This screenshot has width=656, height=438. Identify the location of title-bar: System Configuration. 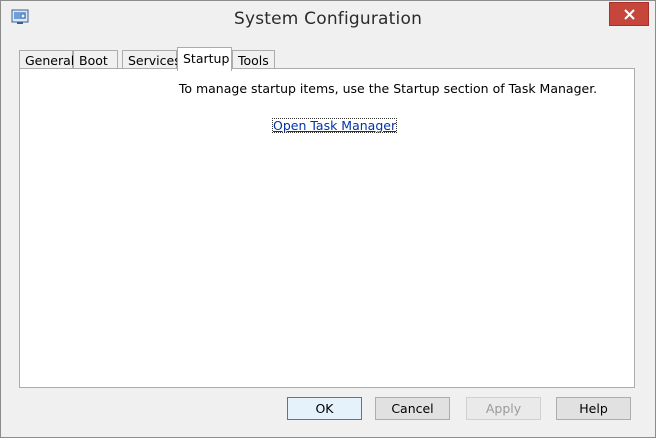
(328, 19).